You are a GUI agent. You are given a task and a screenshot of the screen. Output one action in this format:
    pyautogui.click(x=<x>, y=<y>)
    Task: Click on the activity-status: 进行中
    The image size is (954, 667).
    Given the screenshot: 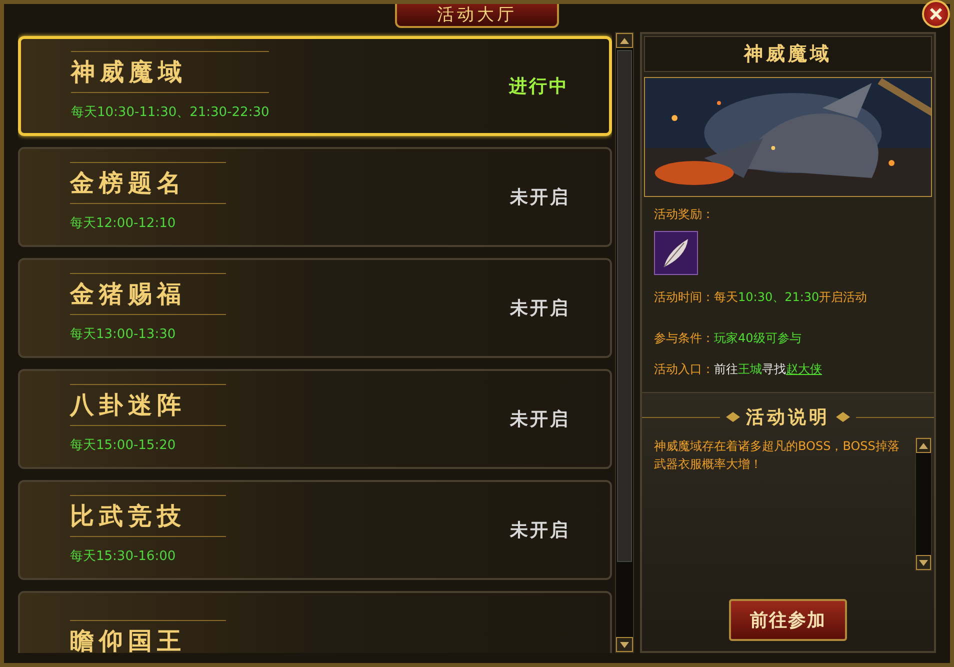 What is the action you would take?
    pyautogui.click(x=539, y=86)
    